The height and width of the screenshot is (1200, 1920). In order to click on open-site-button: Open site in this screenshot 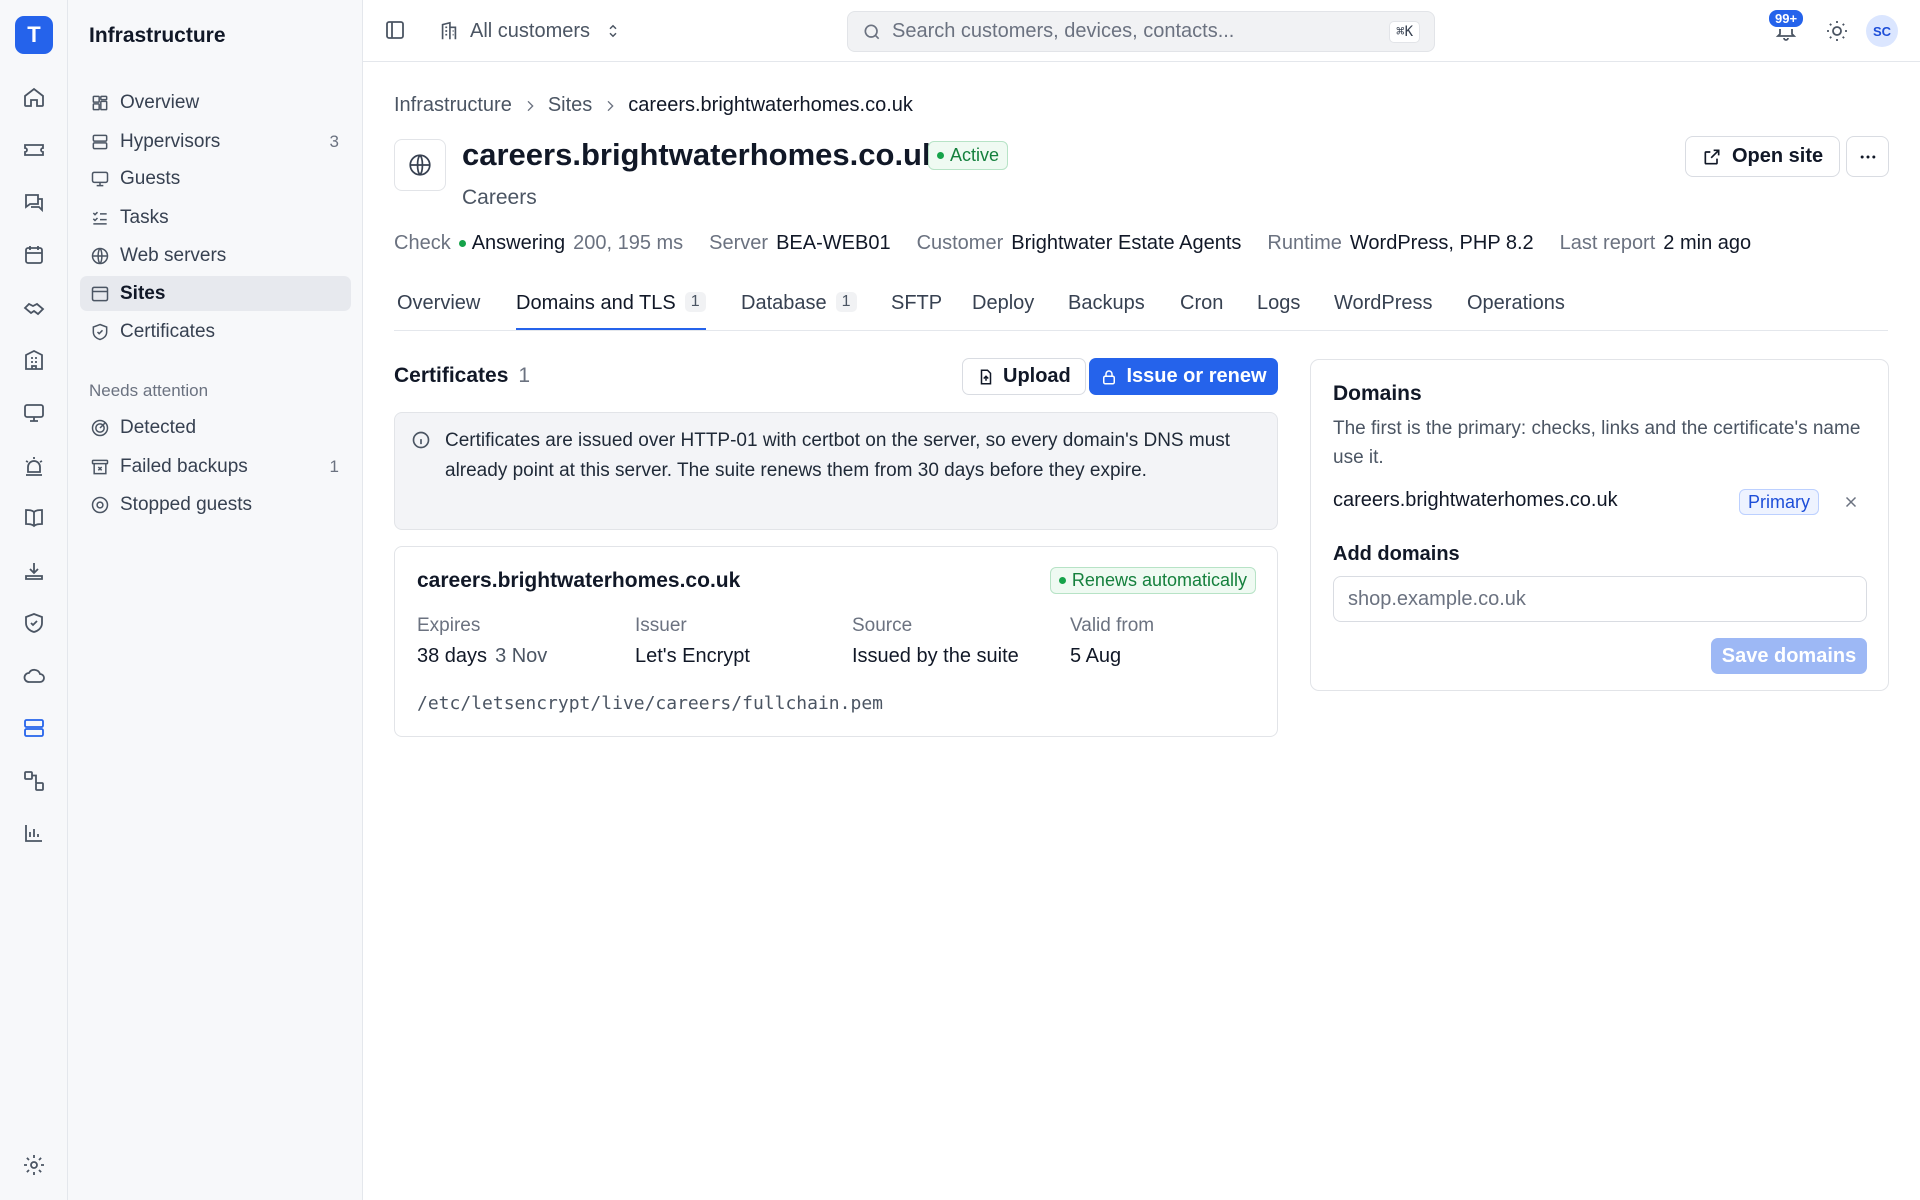, I will do `click(1763, 156)`.